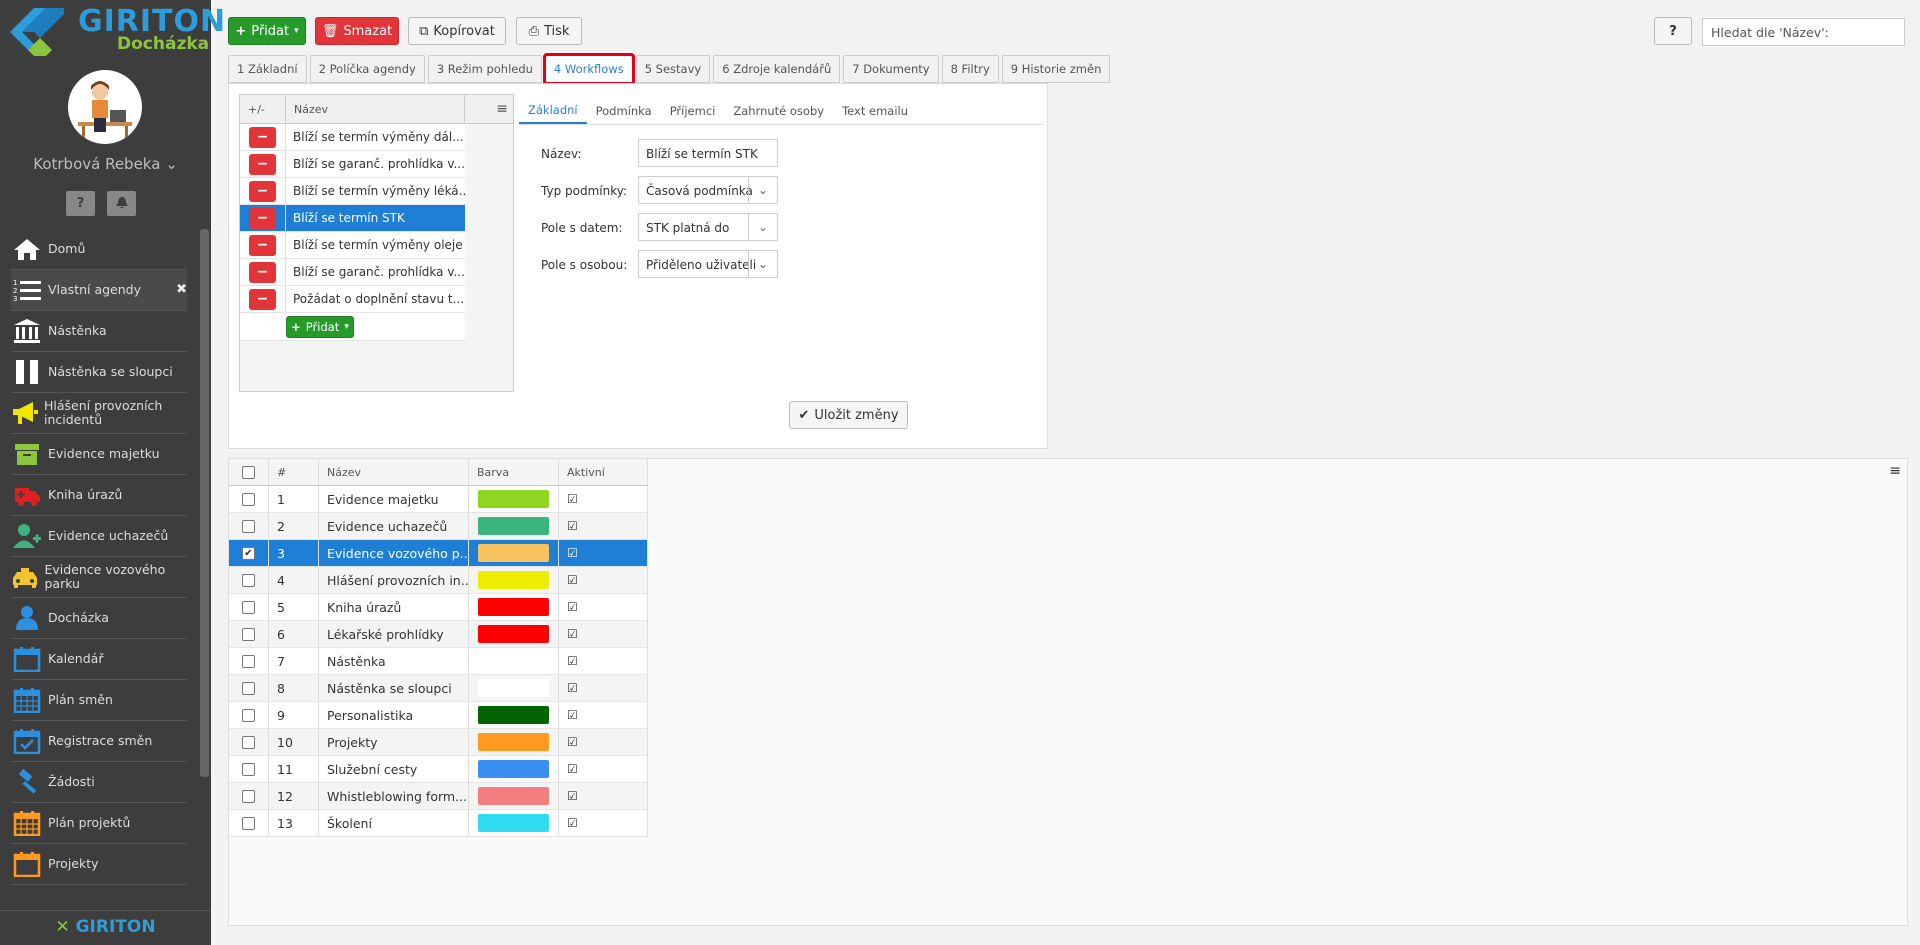 The image size is (1920, 945). Describe the element at coordinates (603, 472) in the screenshot. I see `header-active: Aktivní` at that location.